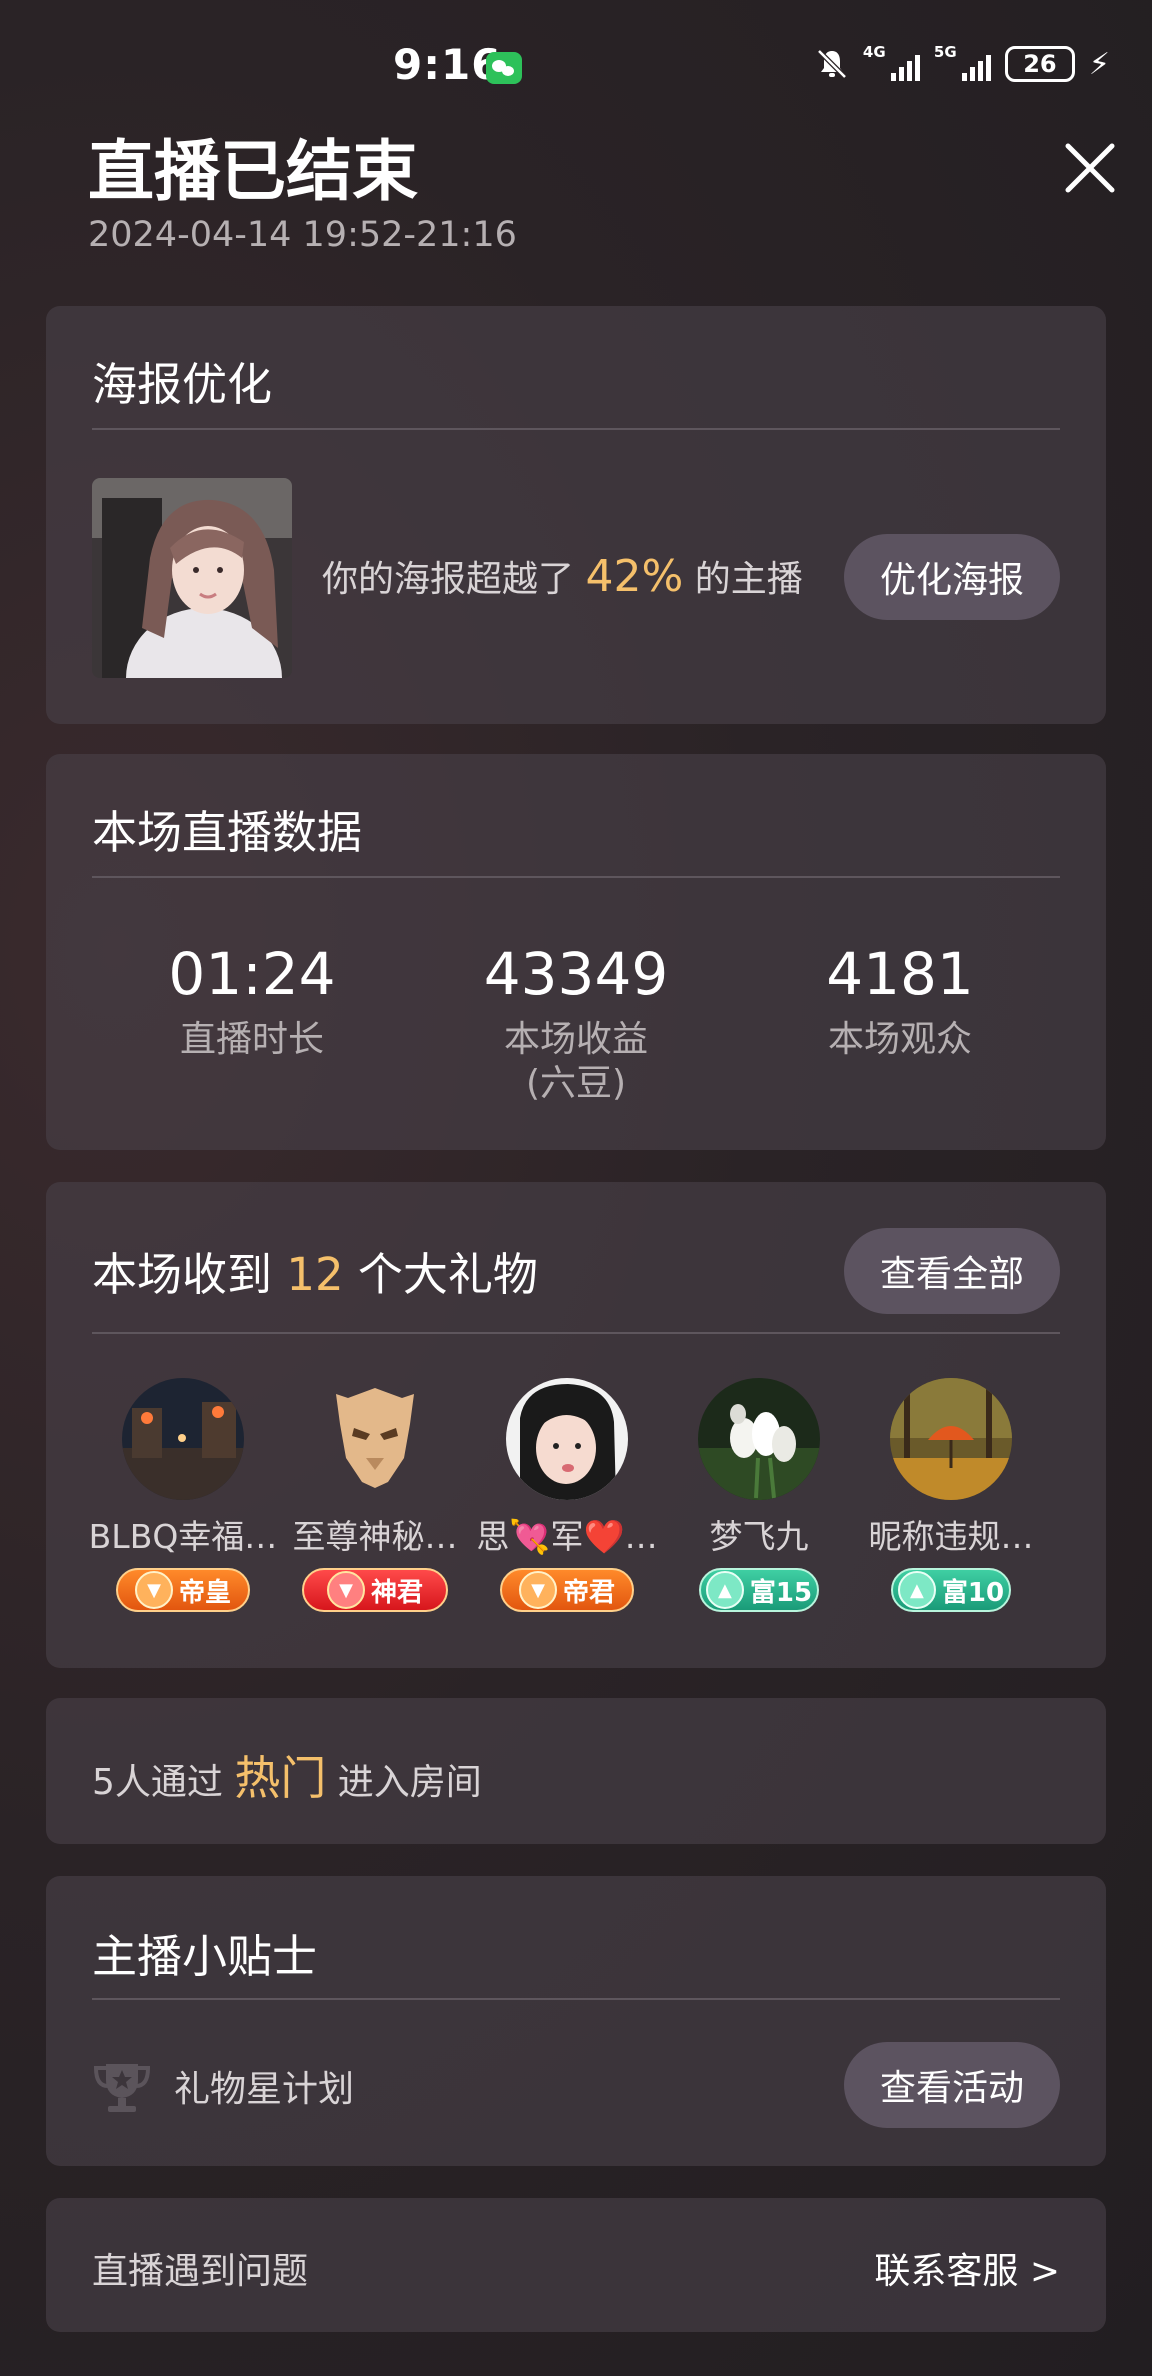  I want to click on stat-duration: 01:24 直播时长, so click(252, 1000).